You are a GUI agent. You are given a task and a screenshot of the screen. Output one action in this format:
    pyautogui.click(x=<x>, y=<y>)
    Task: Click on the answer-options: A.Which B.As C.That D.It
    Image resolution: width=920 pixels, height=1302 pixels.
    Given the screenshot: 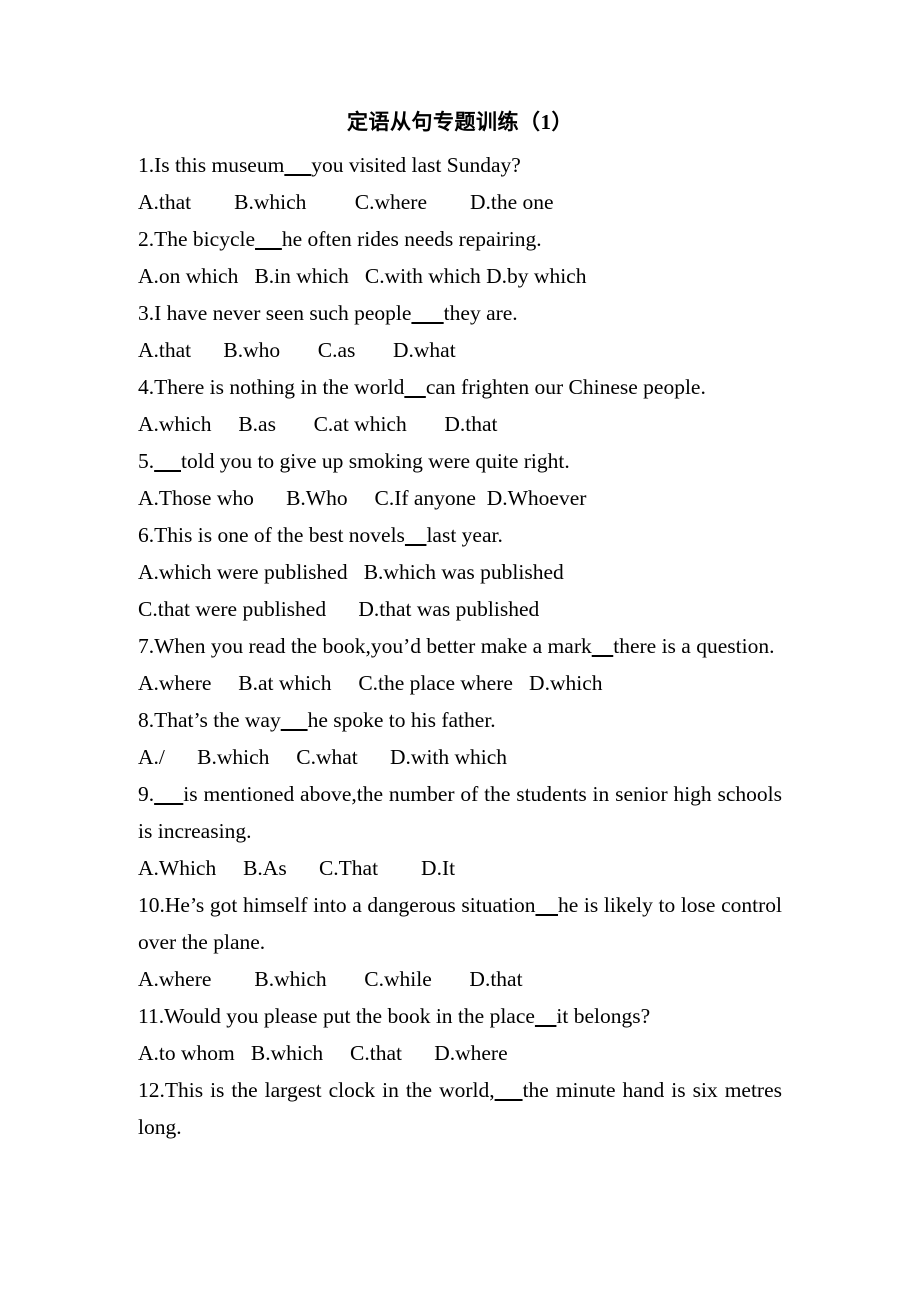 What is the action you would take?
    pyautogui.click(x=297, y=868)
    